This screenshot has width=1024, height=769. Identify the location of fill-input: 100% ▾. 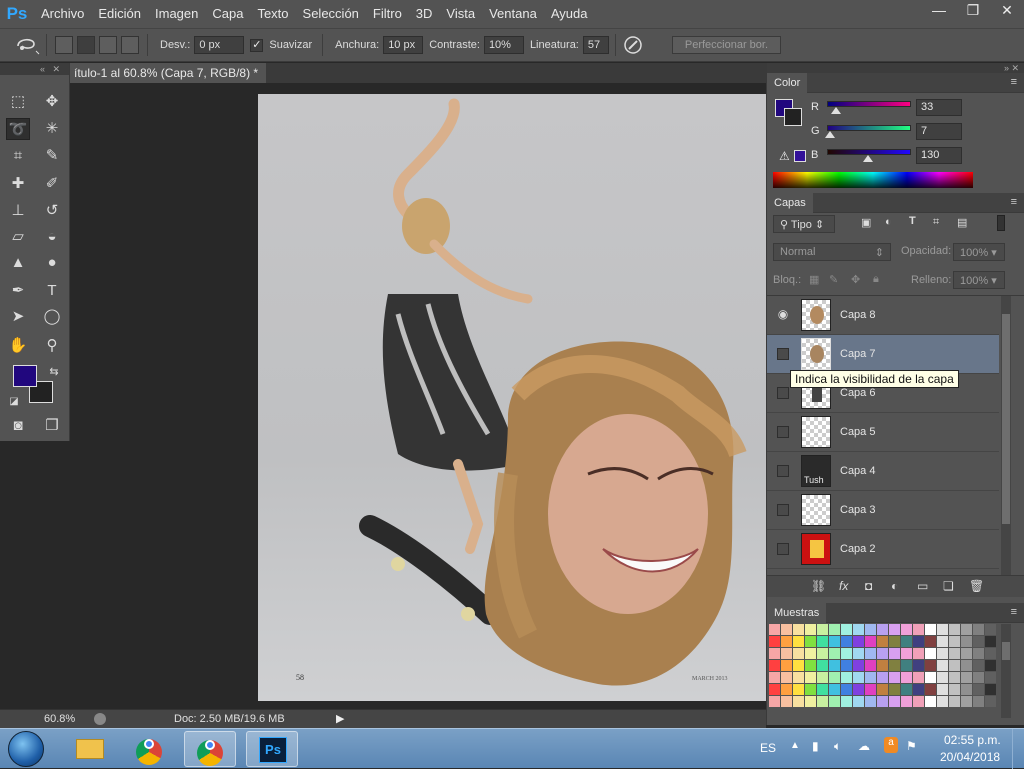
(979, 280).